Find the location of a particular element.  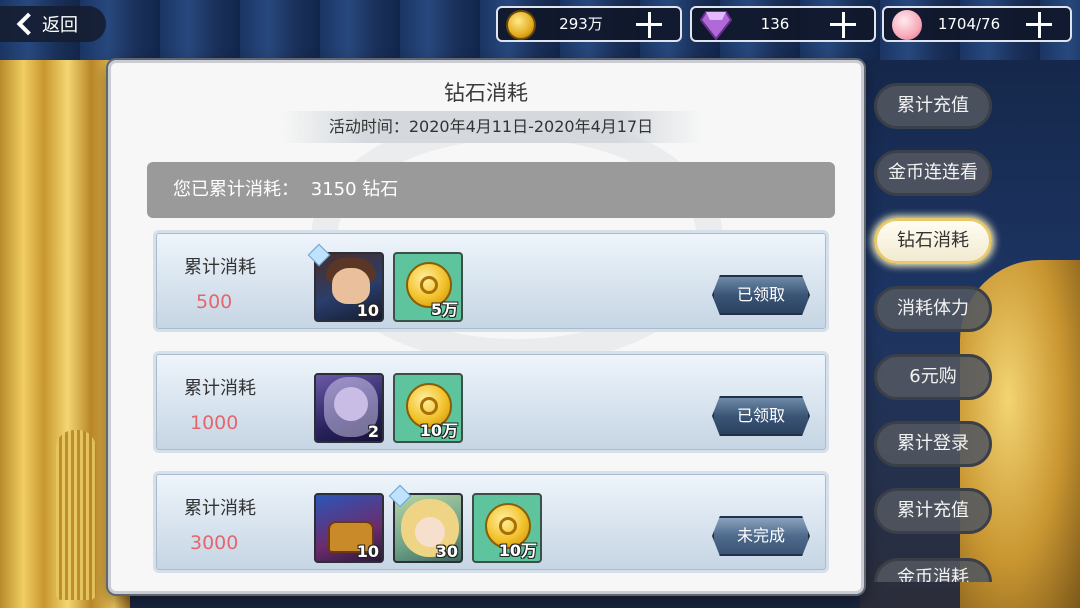

reward-row: 累计消耗 1000 2 10万 已领取 is located at coordinates (491, 402).